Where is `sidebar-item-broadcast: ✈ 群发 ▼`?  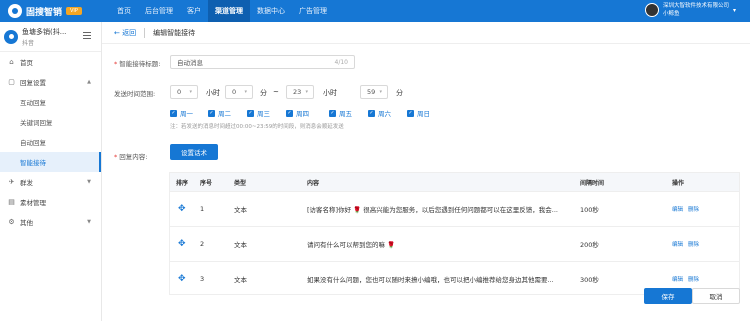
sidebar-item-broadcast: ✈ 群发 ▼ is located at coordinates (50, 182).